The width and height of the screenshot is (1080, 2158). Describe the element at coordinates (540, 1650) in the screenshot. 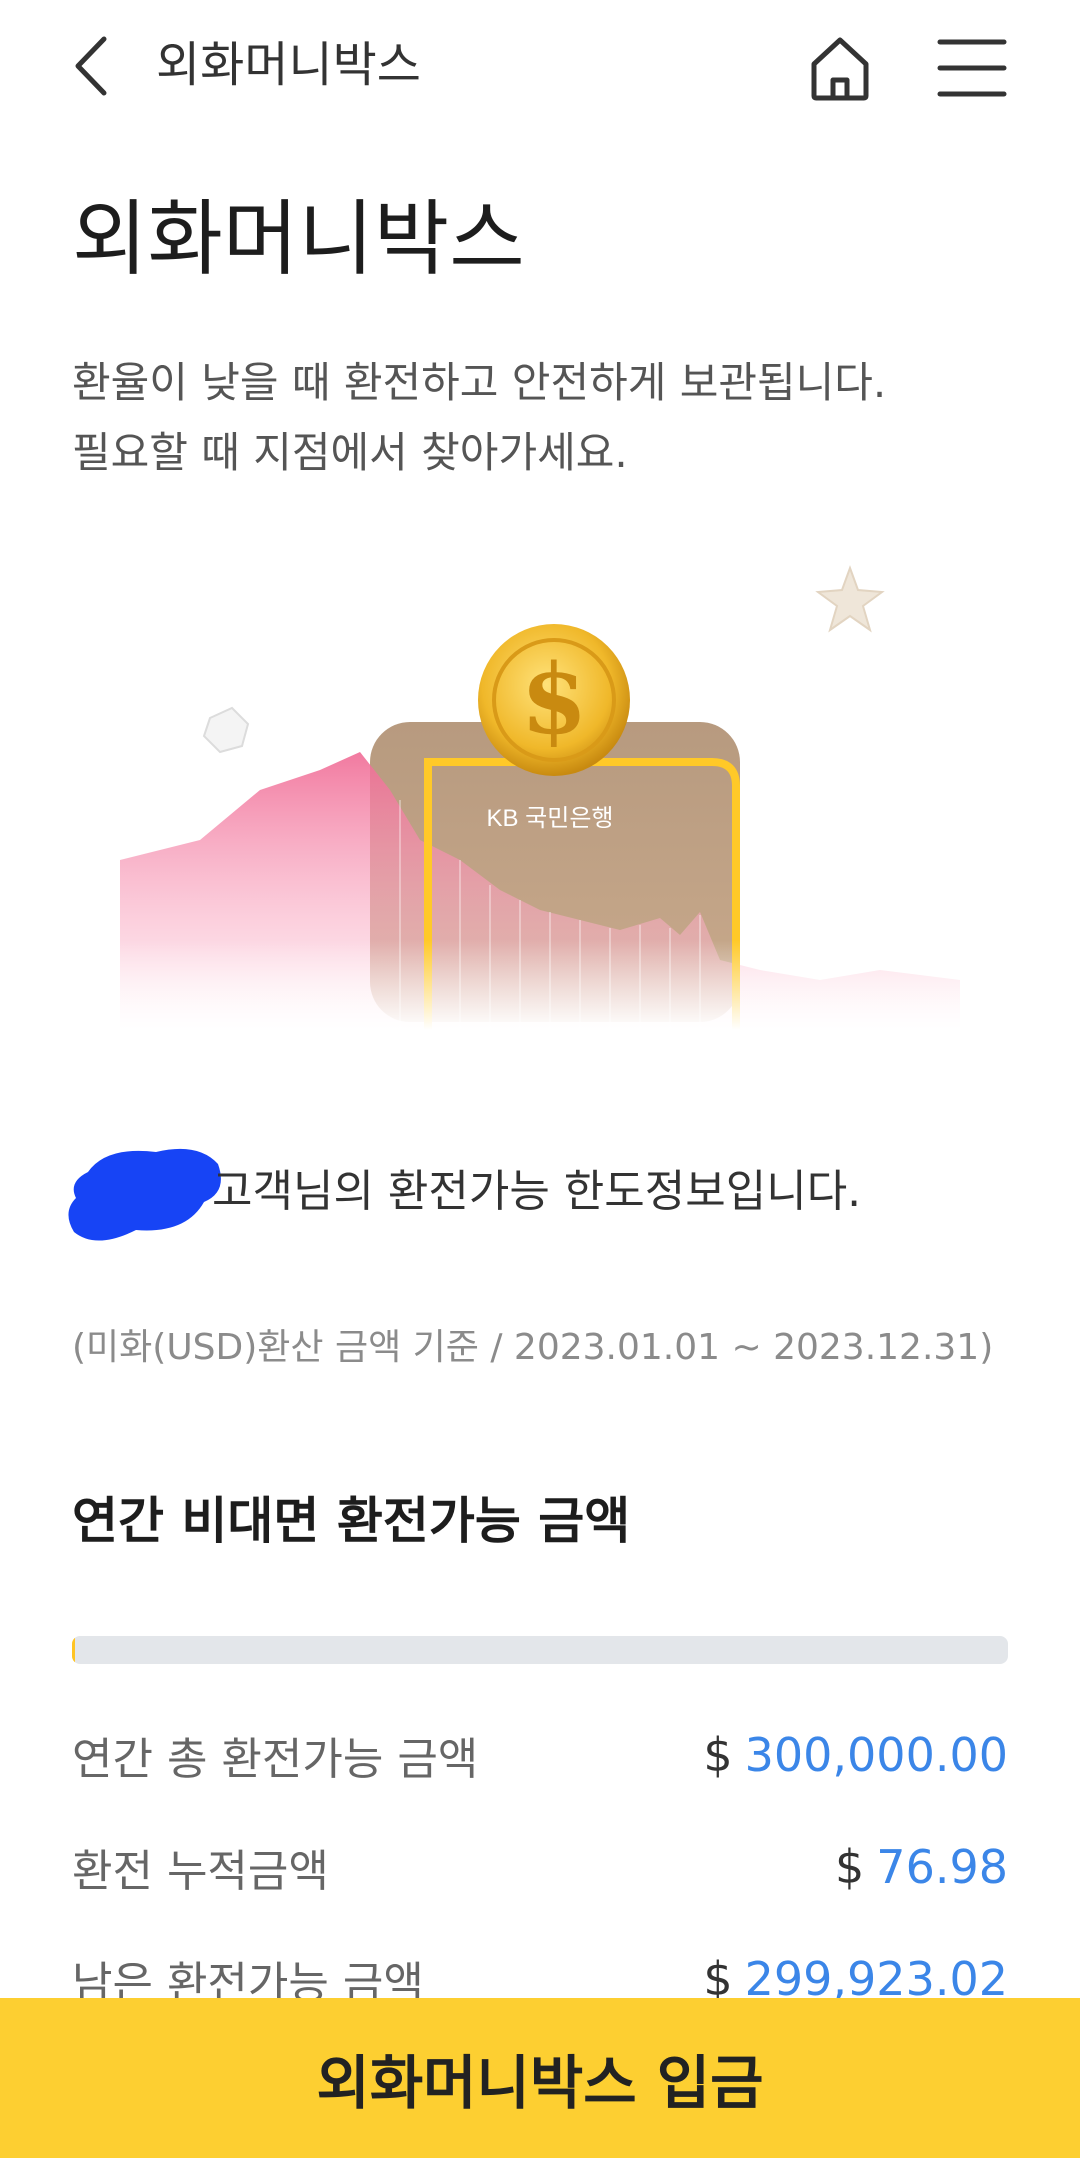

I see `usage-progress-bar` at that location.